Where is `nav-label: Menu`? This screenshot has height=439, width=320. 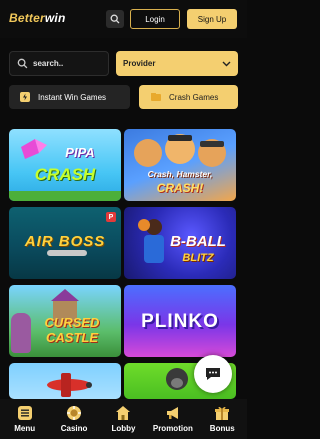 nav-label: Menu is located at coordinates (25, 428).